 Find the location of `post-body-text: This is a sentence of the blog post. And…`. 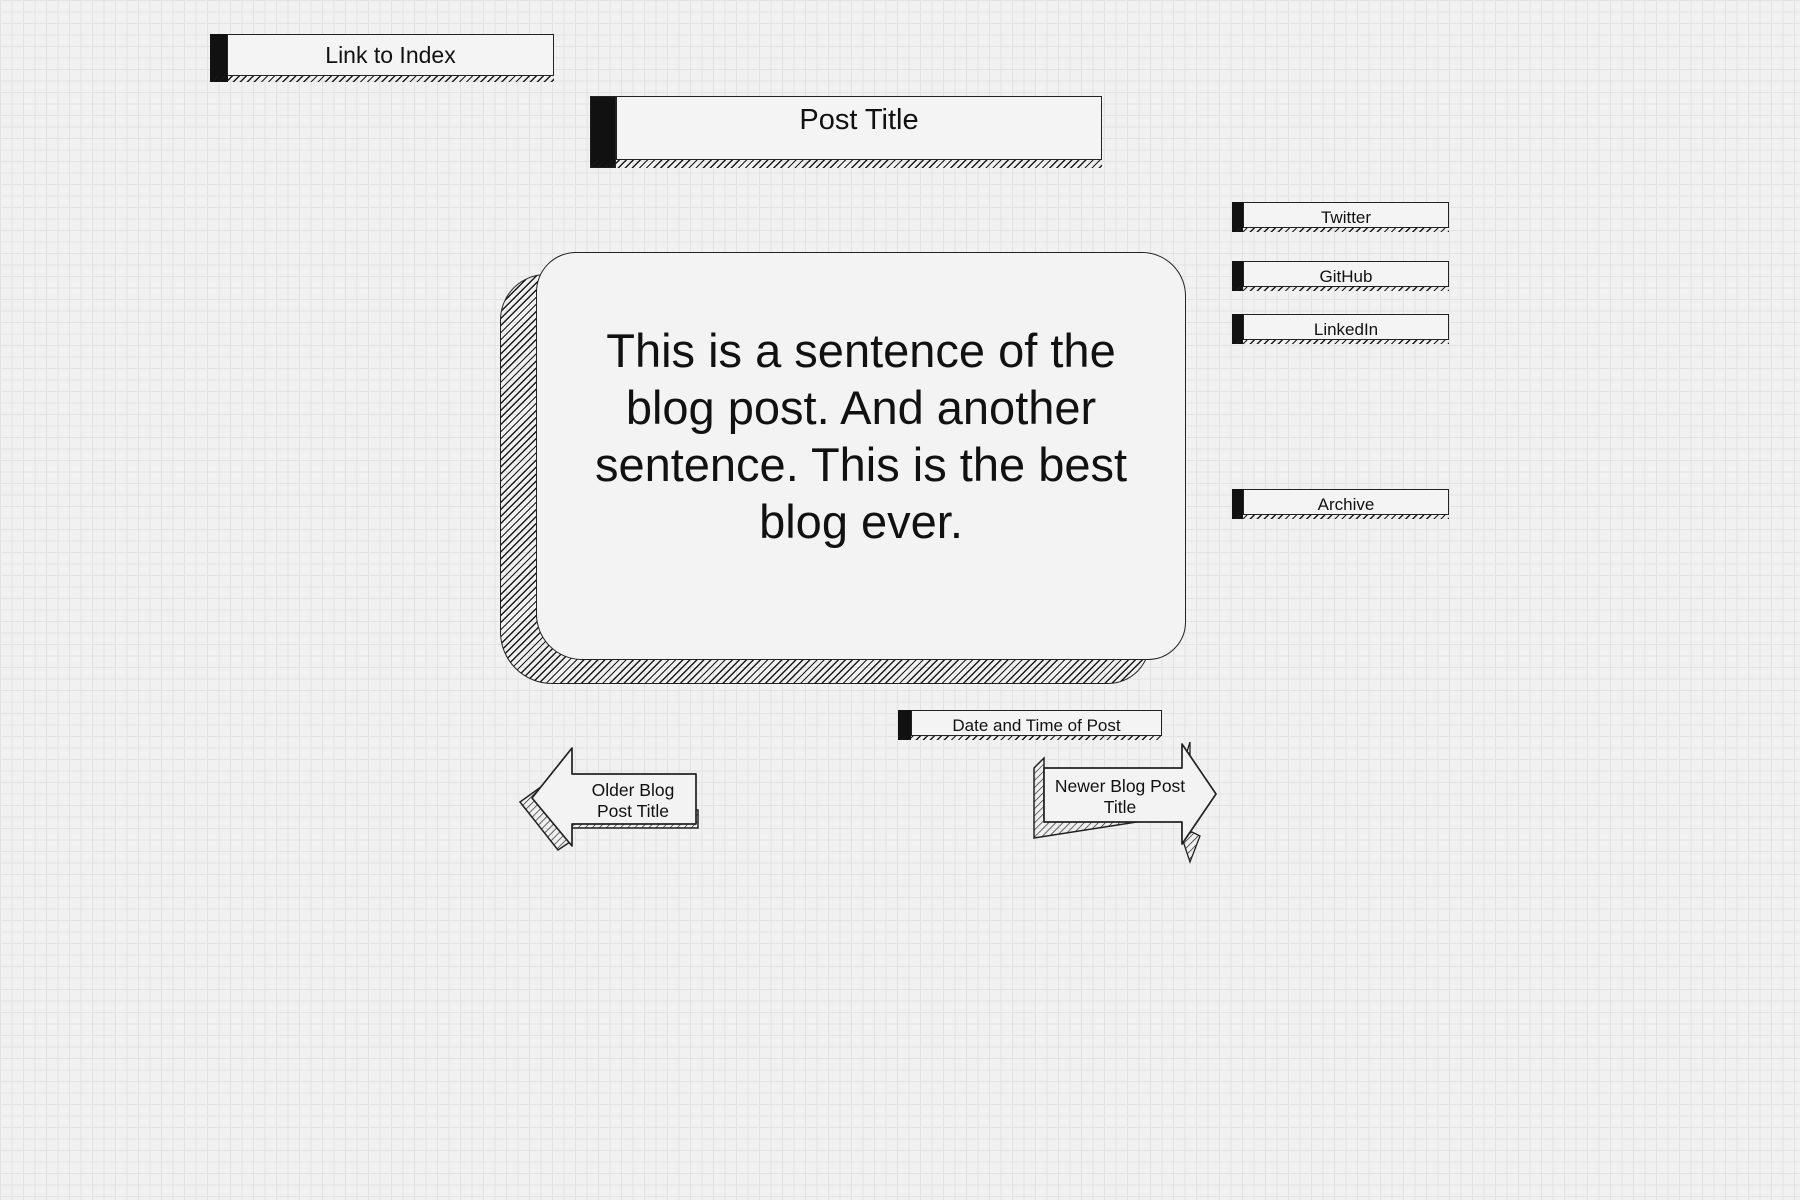

post-body-text: This is a sentence of the blog post. And… is located at coordinates (861, 436).